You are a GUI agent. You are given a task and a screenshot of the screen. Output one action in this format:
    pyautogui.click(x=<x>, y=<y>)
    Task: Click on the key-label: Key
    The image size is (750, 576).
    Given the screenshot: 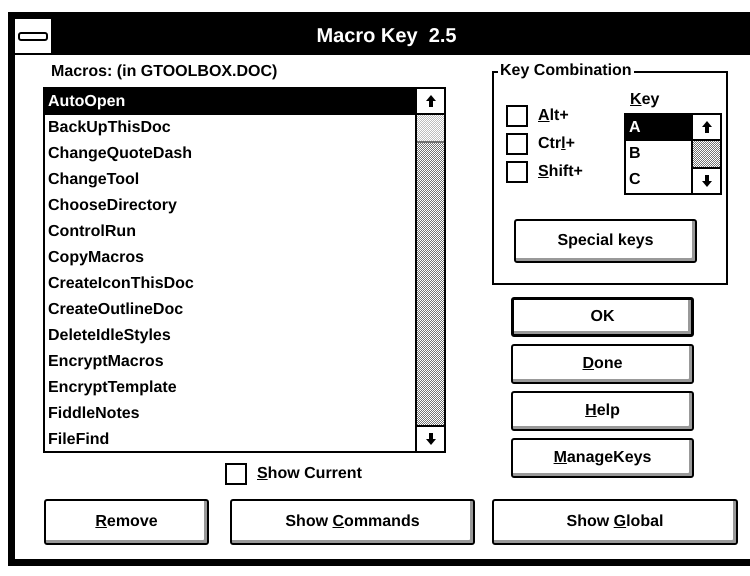 What is the action you would take?
    pyautogui.click(x=645, y=100)
    